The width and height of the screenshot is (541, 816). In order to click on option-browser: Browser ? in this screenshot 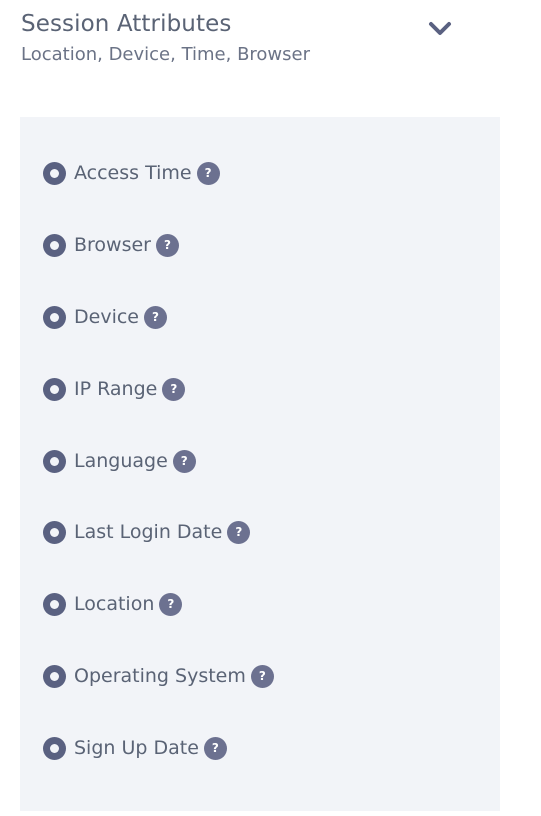, I will do `click(111, 245)`.